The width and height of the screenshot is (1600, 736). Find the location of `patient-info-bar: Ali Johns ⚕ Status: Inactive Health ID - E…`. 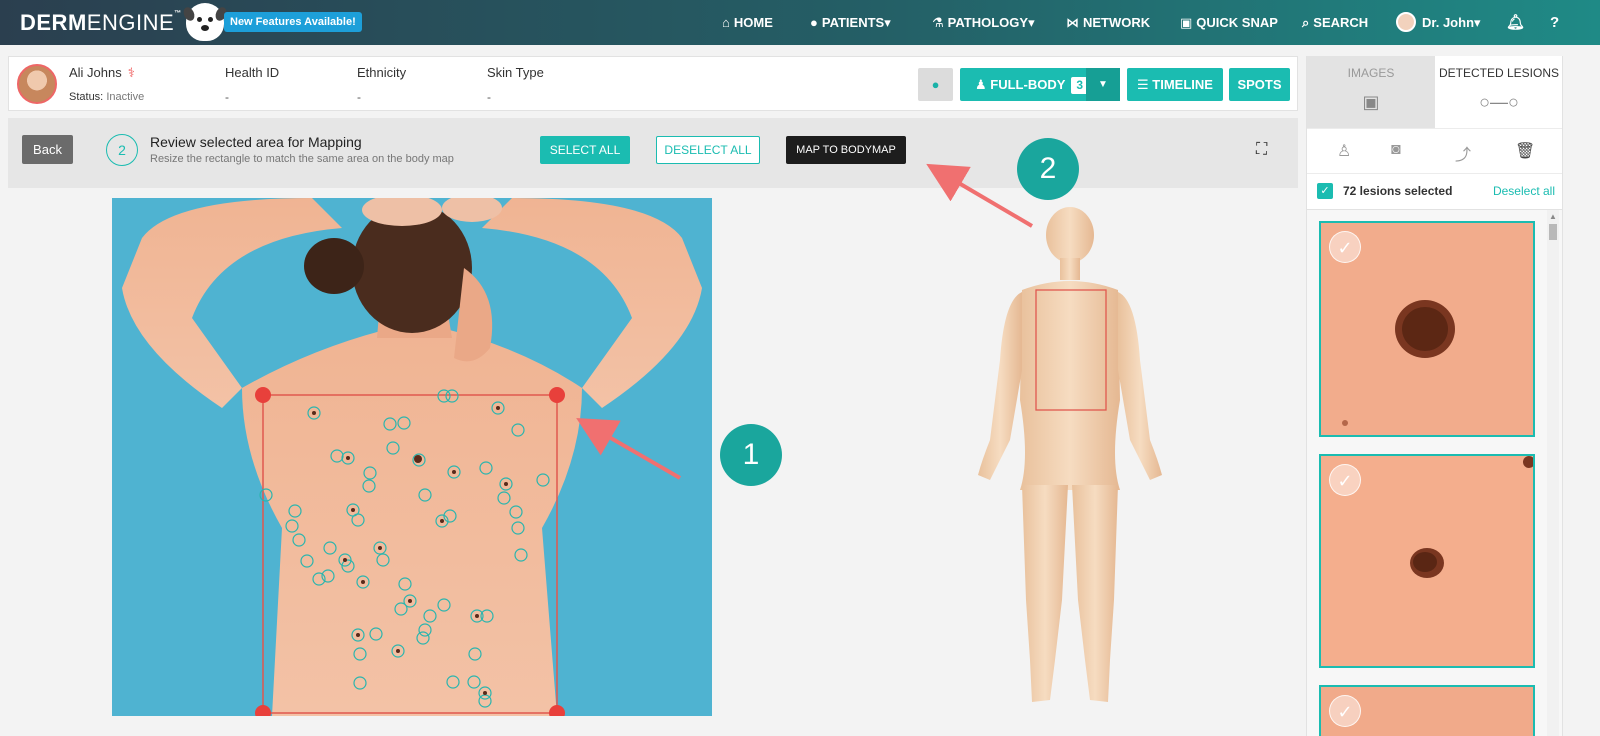

patient-info-bar: Ali Johns ⚕ Status: Inactive Health ID - E… is located at coordinates (653, 83).